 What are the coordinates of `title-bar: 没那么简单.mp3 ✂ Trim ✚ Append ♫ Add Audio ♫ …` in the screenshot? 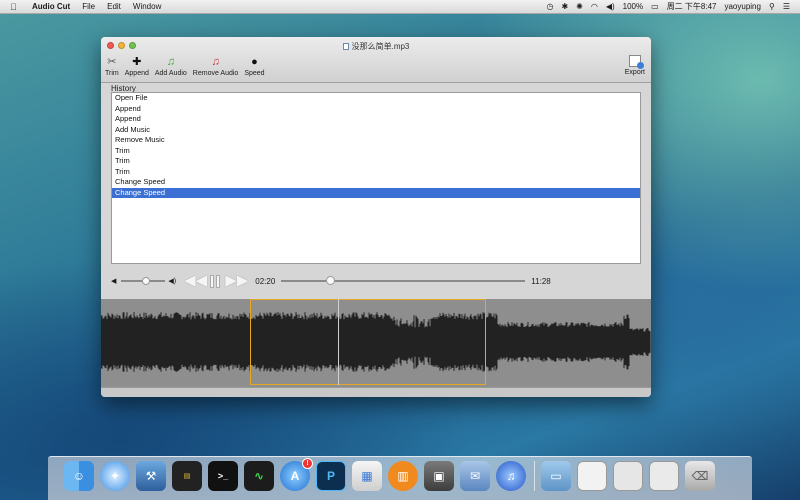 It's located at (376, 60).